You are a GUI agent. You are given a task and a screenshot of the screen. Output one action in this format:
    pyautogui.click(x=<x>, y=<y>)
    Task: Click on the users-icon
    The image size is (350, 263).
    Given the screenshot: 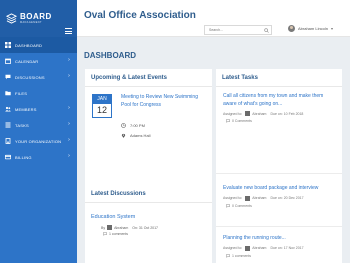 What is the action you would take?
    pyautogui.click(x=8, y=109)
    